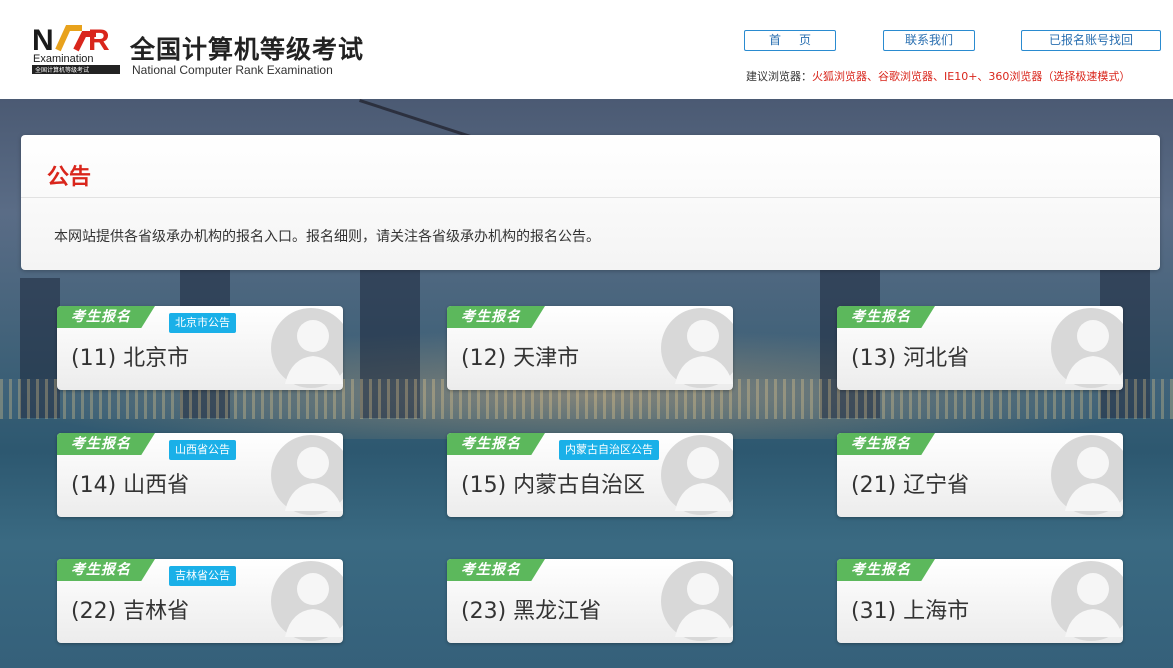 This screenshot has width=1173, height=668. I want to click on province-name: (22) 吉林省, so click(130, 611).